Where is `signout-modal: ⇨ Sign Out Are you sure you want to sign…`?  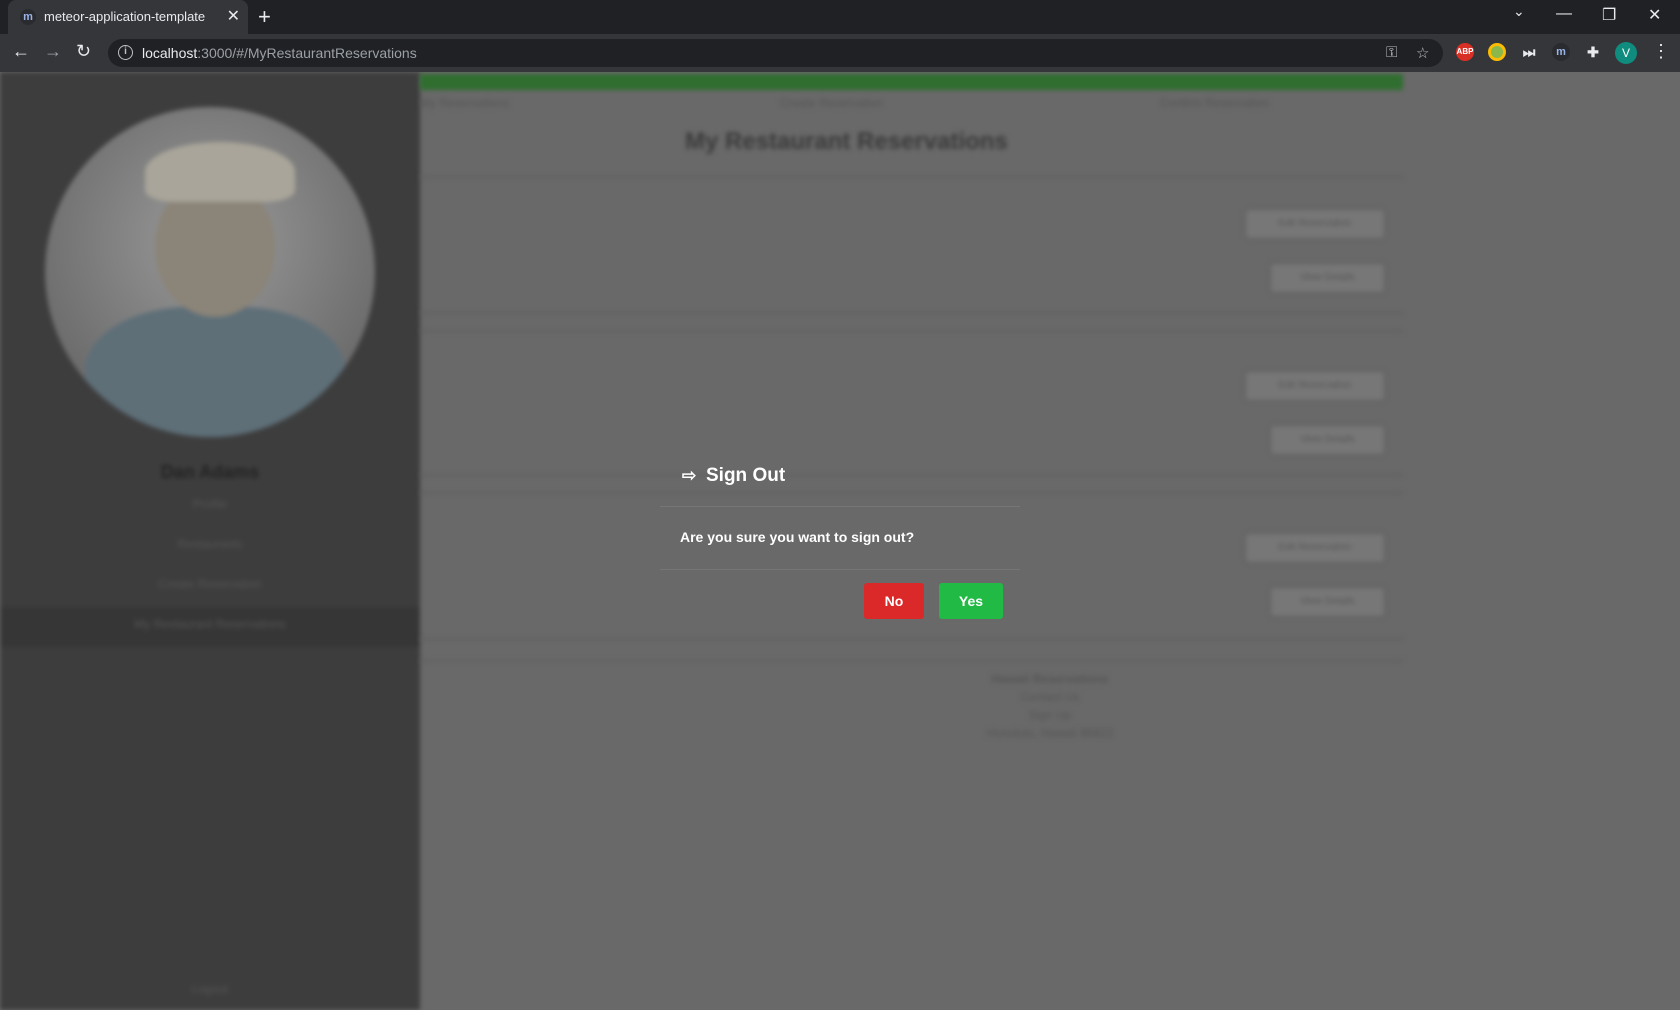
signout-modal: ⇨ Sign Out Are you sure you want to sign… is located at coordinates (840, 535).